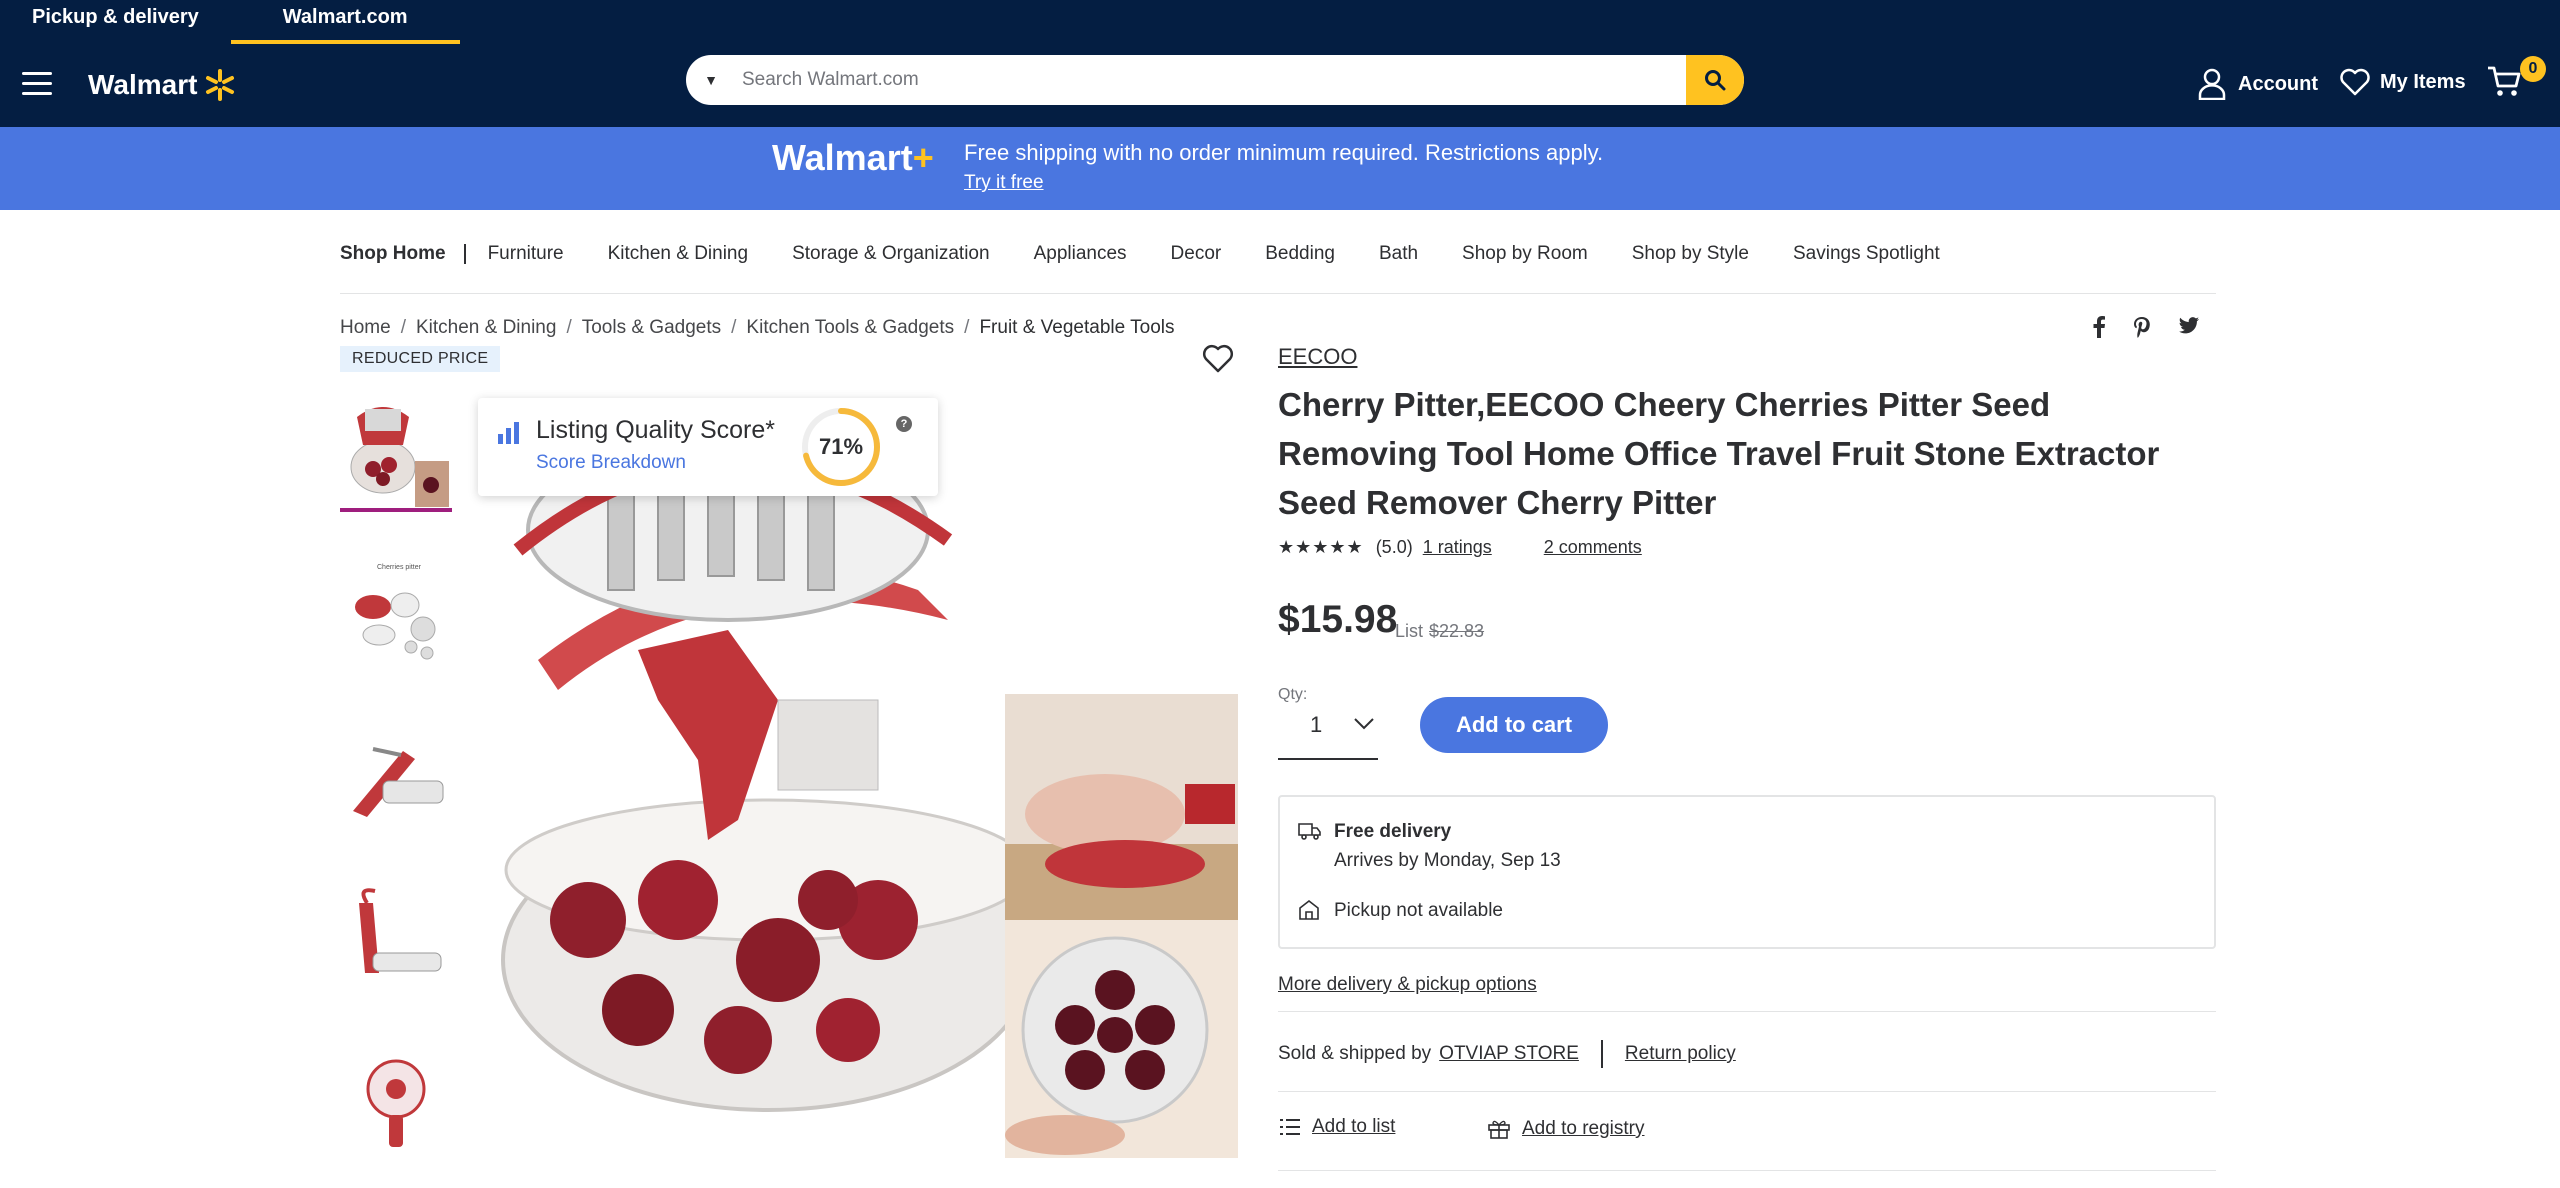 The image size is (2560, 1188). I want to click on cart-icon, so click(2504, 81).